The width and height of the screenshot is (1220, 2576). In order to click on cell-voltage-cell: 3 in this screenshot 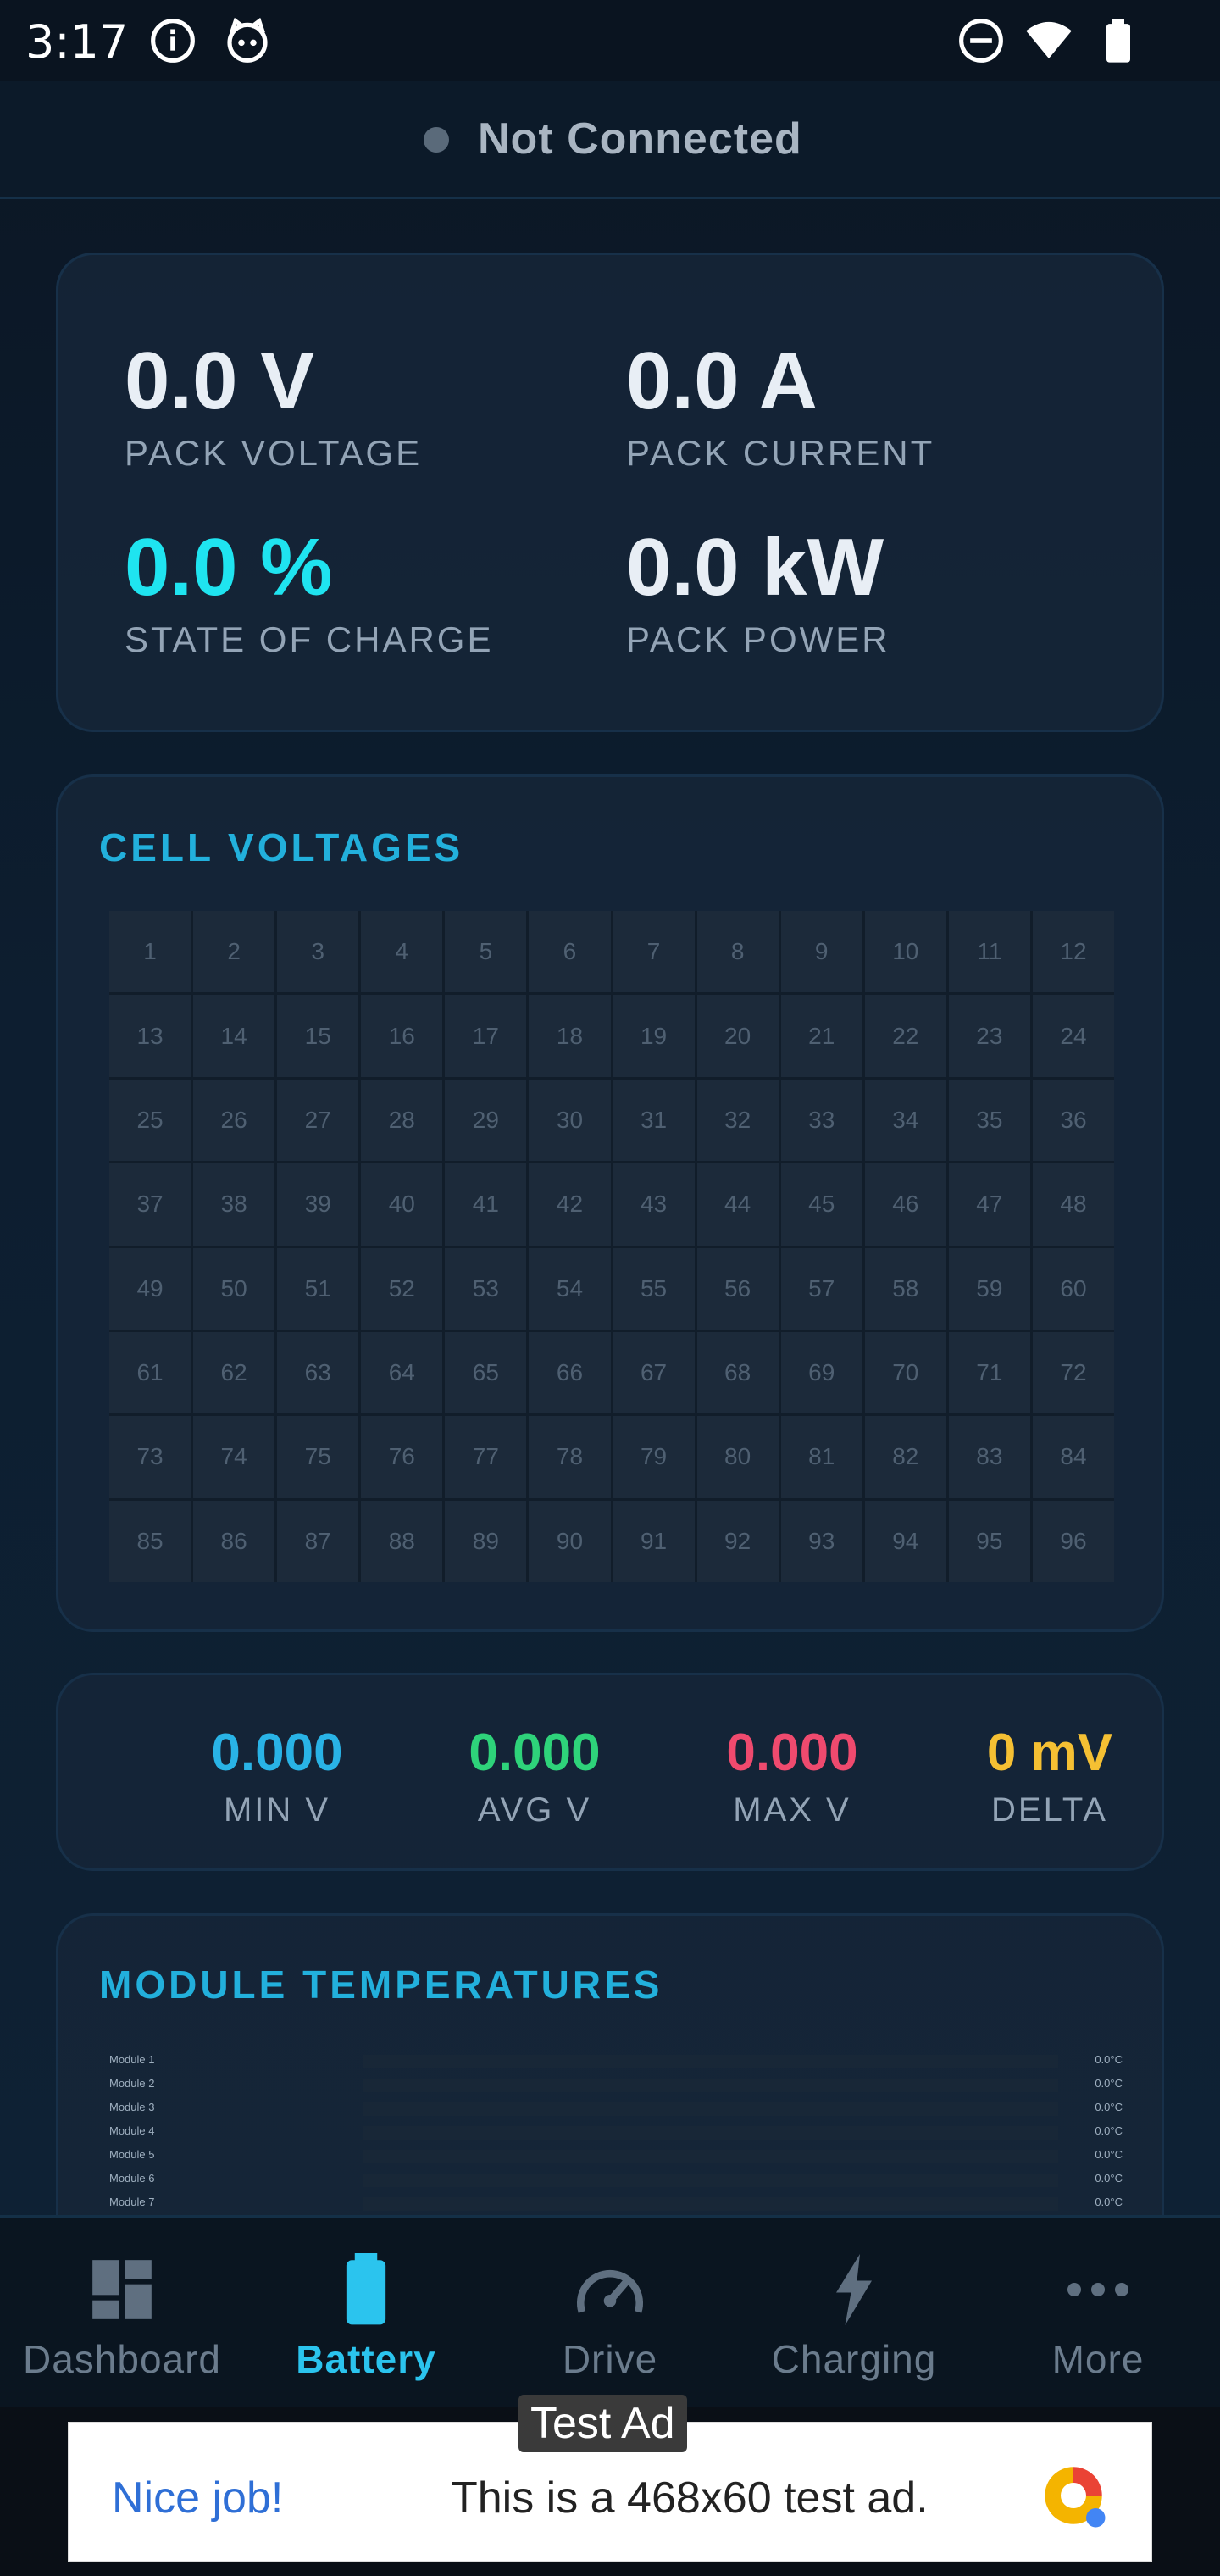, I will do `click(318, 952)`.